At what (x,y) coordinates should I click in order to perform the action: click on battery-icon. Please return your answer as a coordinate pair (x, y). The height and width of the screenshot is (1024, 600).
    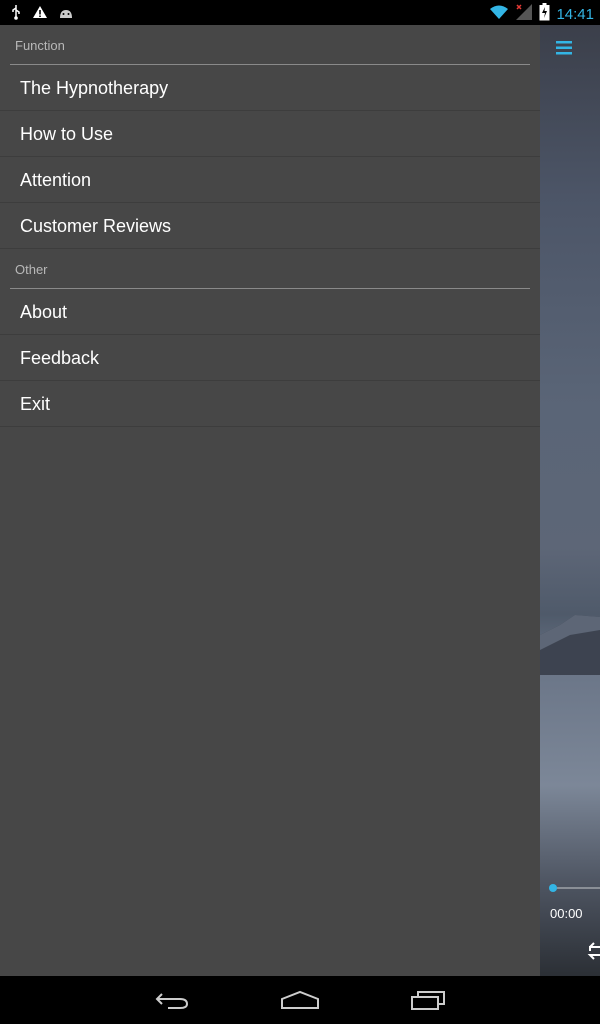
    Looking at the image, I should click on (544, 14).